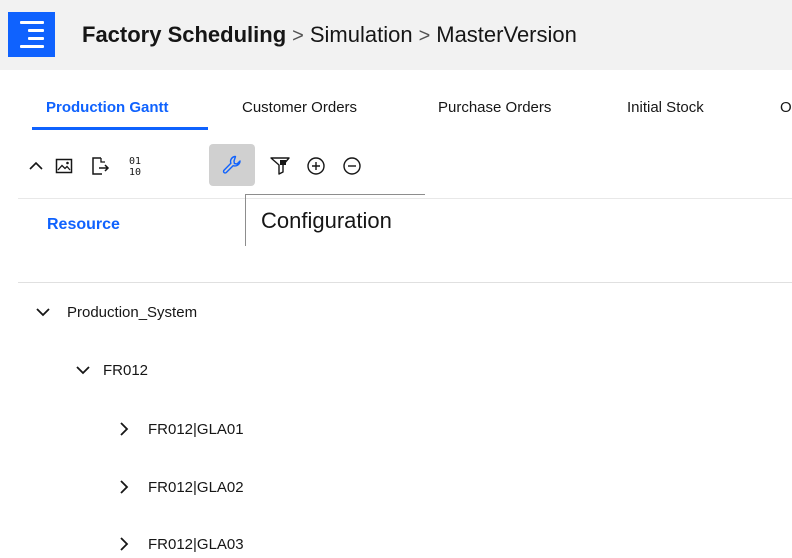 The height and width of the screenshot is (558, 792). I want to click on tab-customer-orders: Customer Orders, so click(299, 107).